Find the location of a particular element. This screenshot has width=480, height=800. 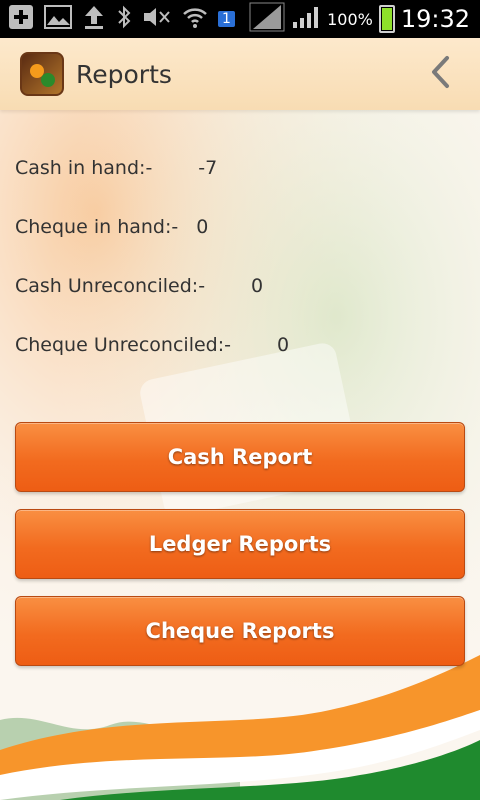

chevron-left-icon is located at coordinates (440, 74).